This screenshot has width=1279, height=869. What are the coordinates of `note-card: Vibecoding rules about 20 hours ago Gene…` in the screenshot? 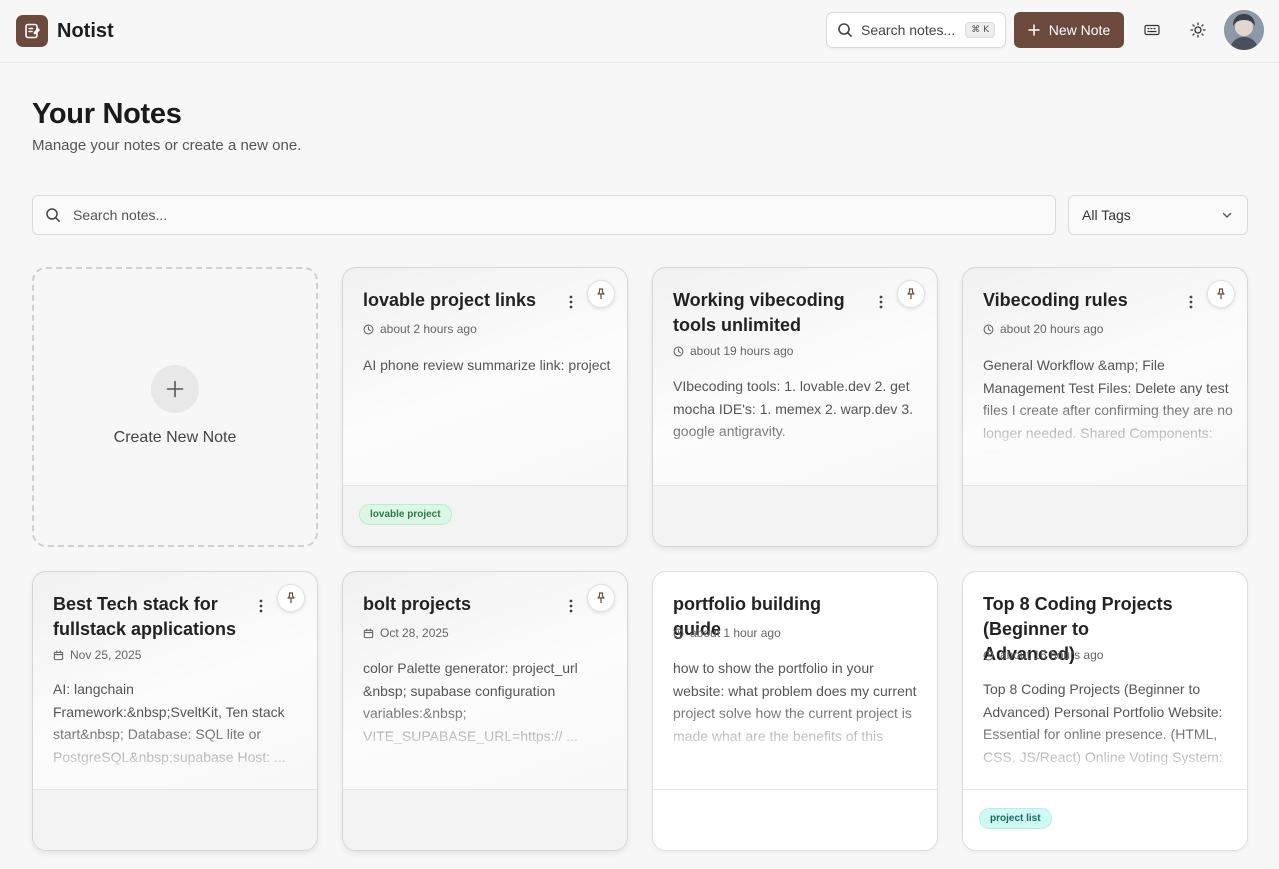 It's located at (1105, 407).